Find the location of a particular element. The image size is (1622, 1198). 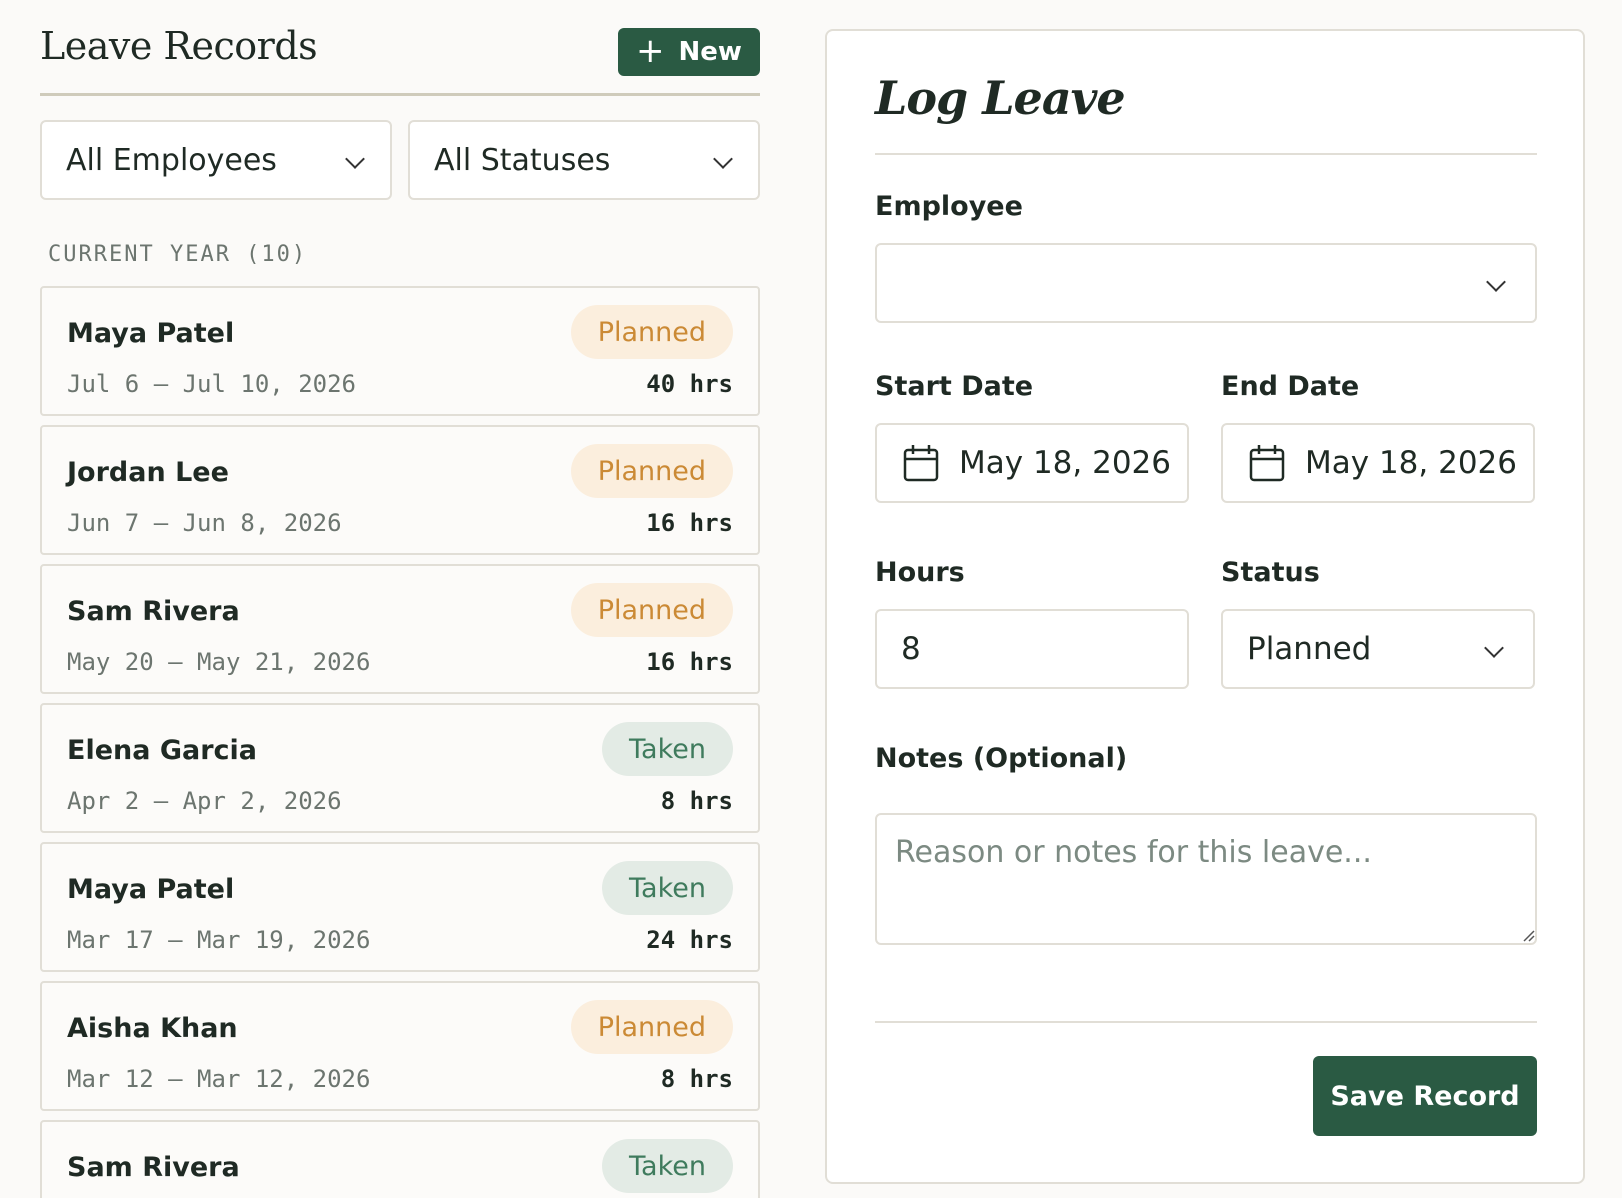

record-date-range: Mar 17 – Mar 19, 2026 is located at coordinates (219, 940).